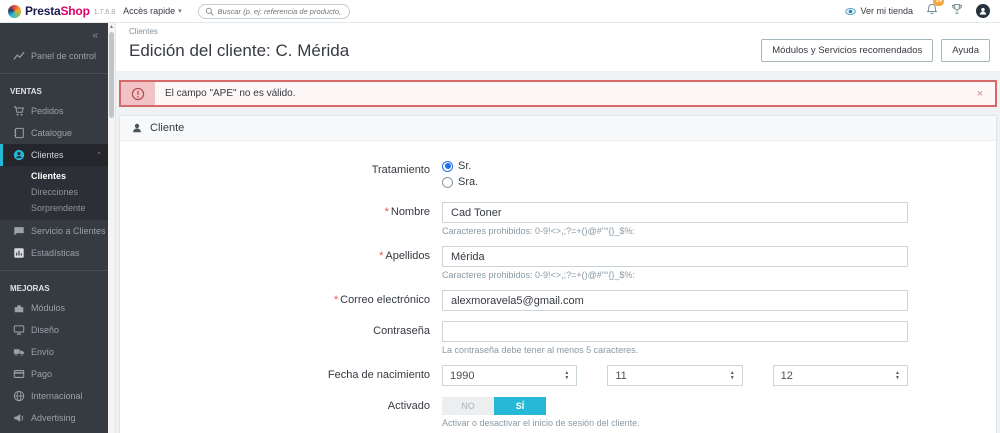  Describe the element at coordinates (54, 34) in the screenshot. I see `sidebar-collapse-button: «` at that location.